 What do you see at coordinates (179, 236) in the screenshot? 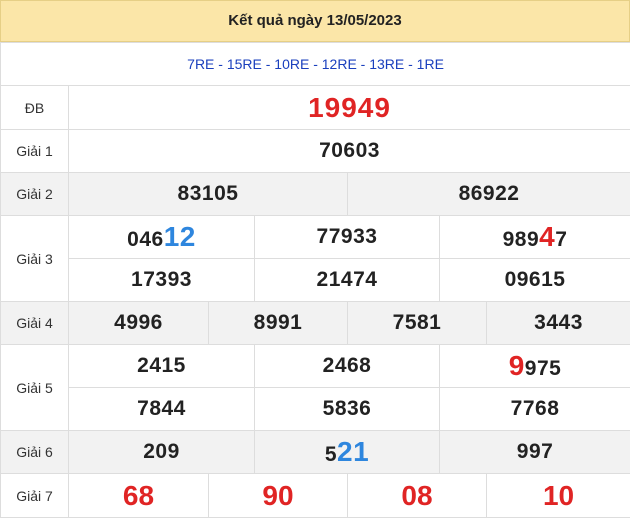
I see `highlighted-digits: 12` at bounding box center [179, 236].